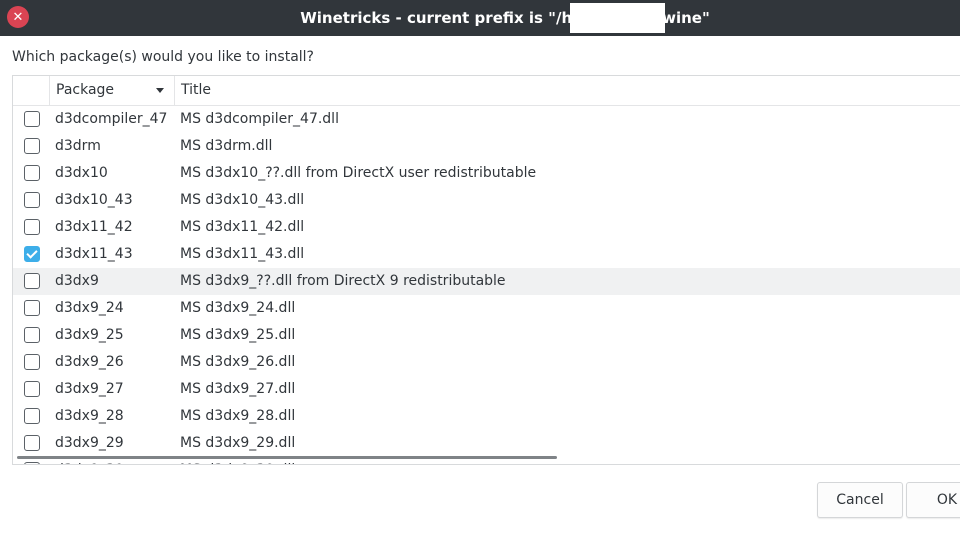  Describe the element at coordinates (226, 146) in the screenshot. I see `package-title: MS d3drm.dll` at that location.